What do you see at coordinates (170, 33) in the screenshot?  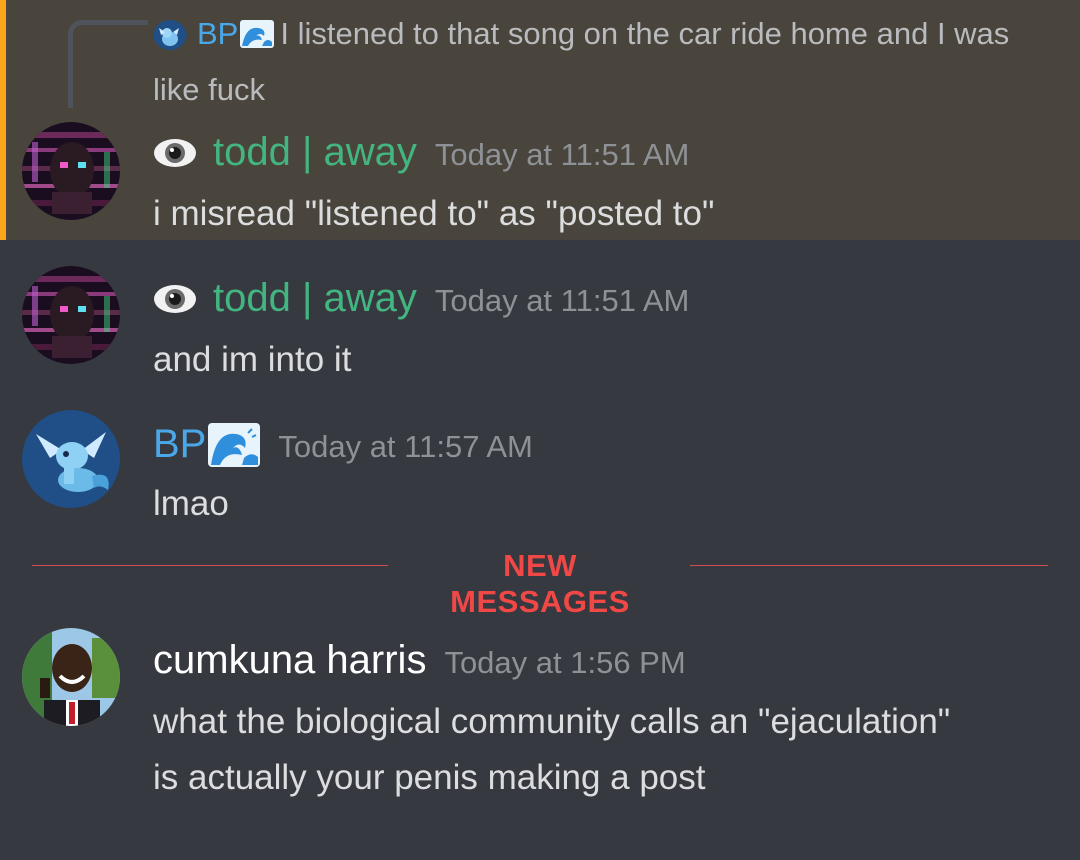 I see `reply-author-avatar` at bounding box center [170, 33].